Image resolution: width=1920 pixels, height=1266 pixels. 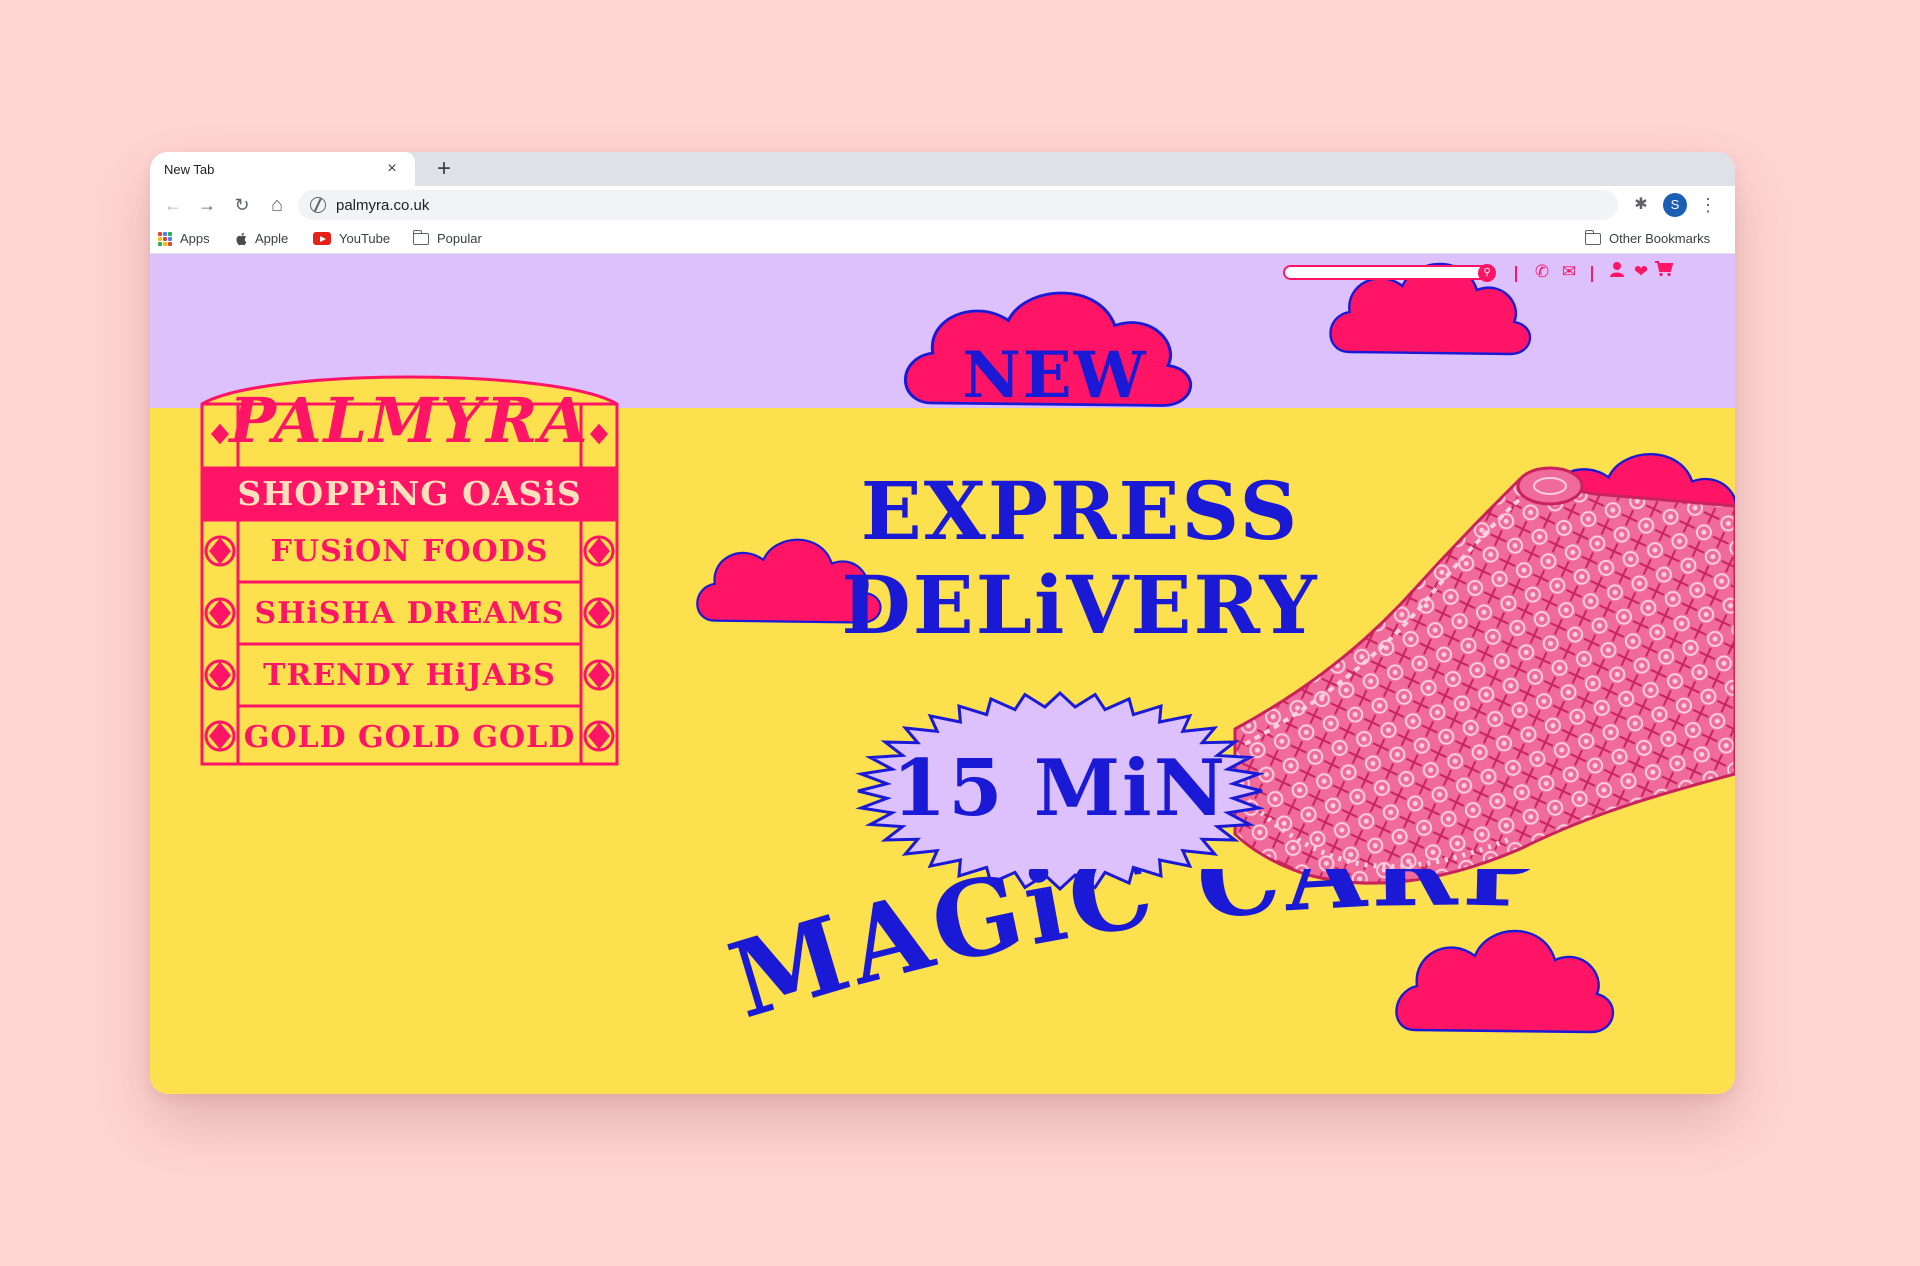 I want to click on browser-toolbar: ← → ↻ ⌂ ✱ S ⋮, so click(x=942, y=205).